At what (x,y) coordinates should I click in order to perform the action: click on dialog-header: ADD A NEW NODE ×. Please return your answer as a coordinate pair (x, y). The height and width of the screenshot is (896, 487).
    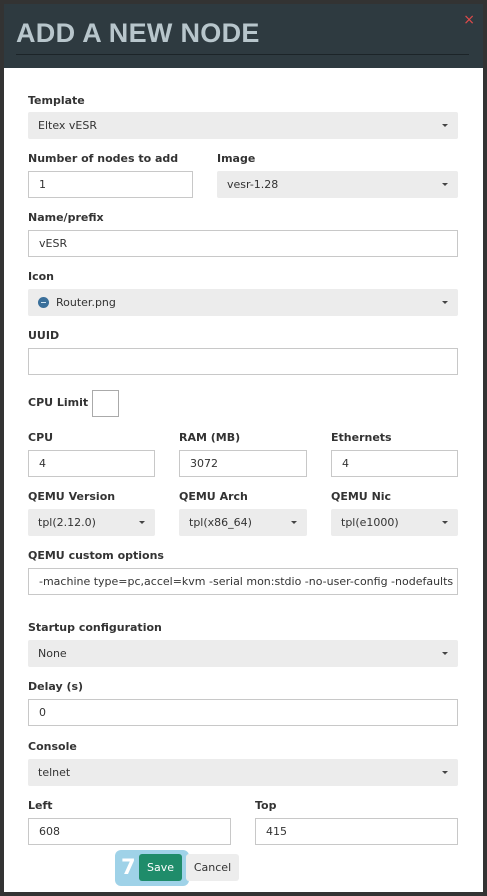
    Looking at the image, I should click on (243, 36).